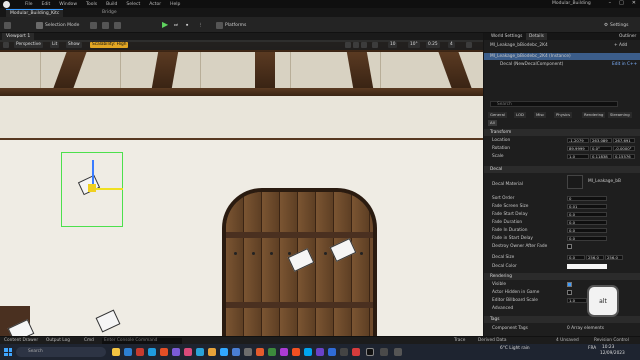 The width and height of the screenshot is (640, 360). What do you see at coordinates (577, 300) in the screenshot?
I see `editor-billboard-field: 1.0` at bounding box center [577, 300].